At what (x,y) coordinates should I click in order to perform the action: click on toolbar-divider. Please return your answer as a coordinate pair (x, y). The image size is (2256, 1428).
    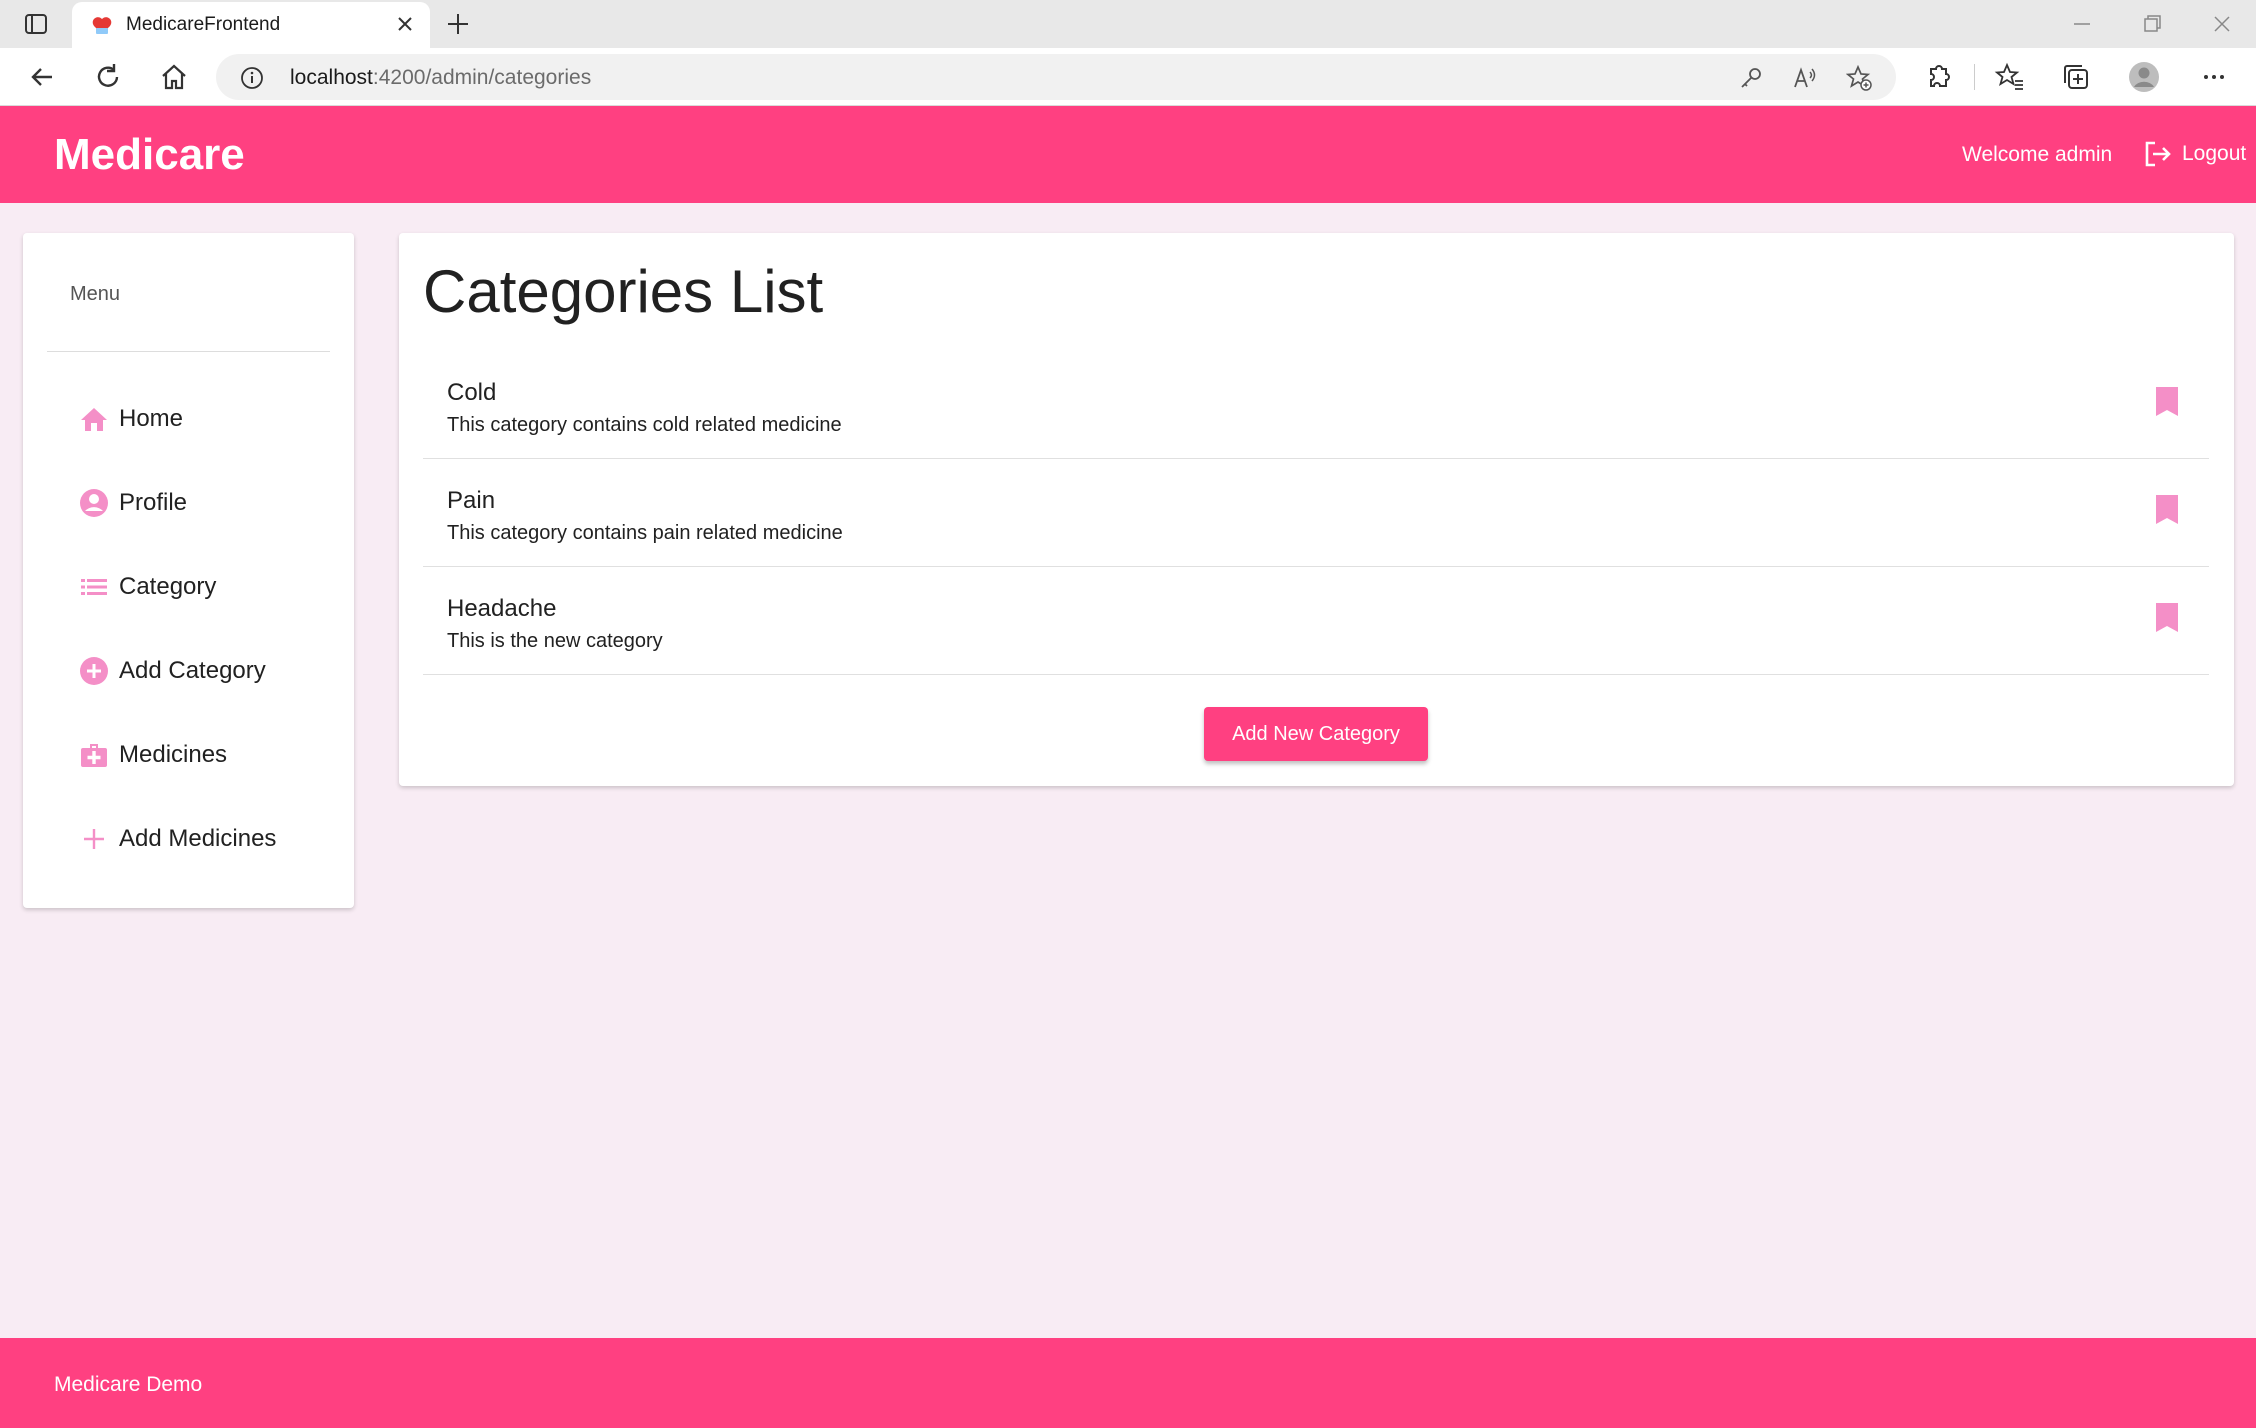
    Looking at the image, I should click on (1974, 77).